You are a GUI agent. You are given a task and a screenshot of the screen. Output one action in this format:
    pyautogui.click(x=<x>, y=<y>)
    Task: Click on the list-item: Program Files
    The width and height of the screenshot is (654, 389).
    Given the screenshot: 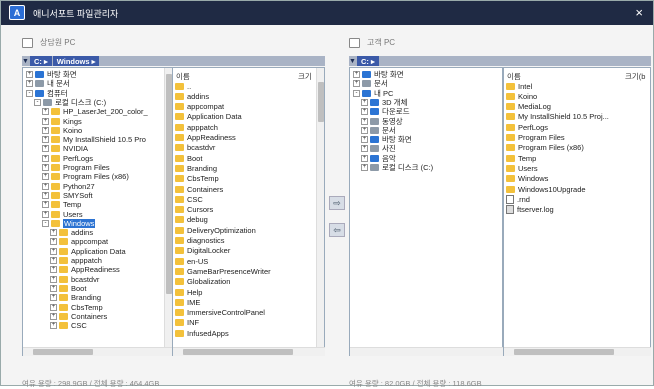 What is the action you would take?
    pyautogui.click(x=535, y=138)
    